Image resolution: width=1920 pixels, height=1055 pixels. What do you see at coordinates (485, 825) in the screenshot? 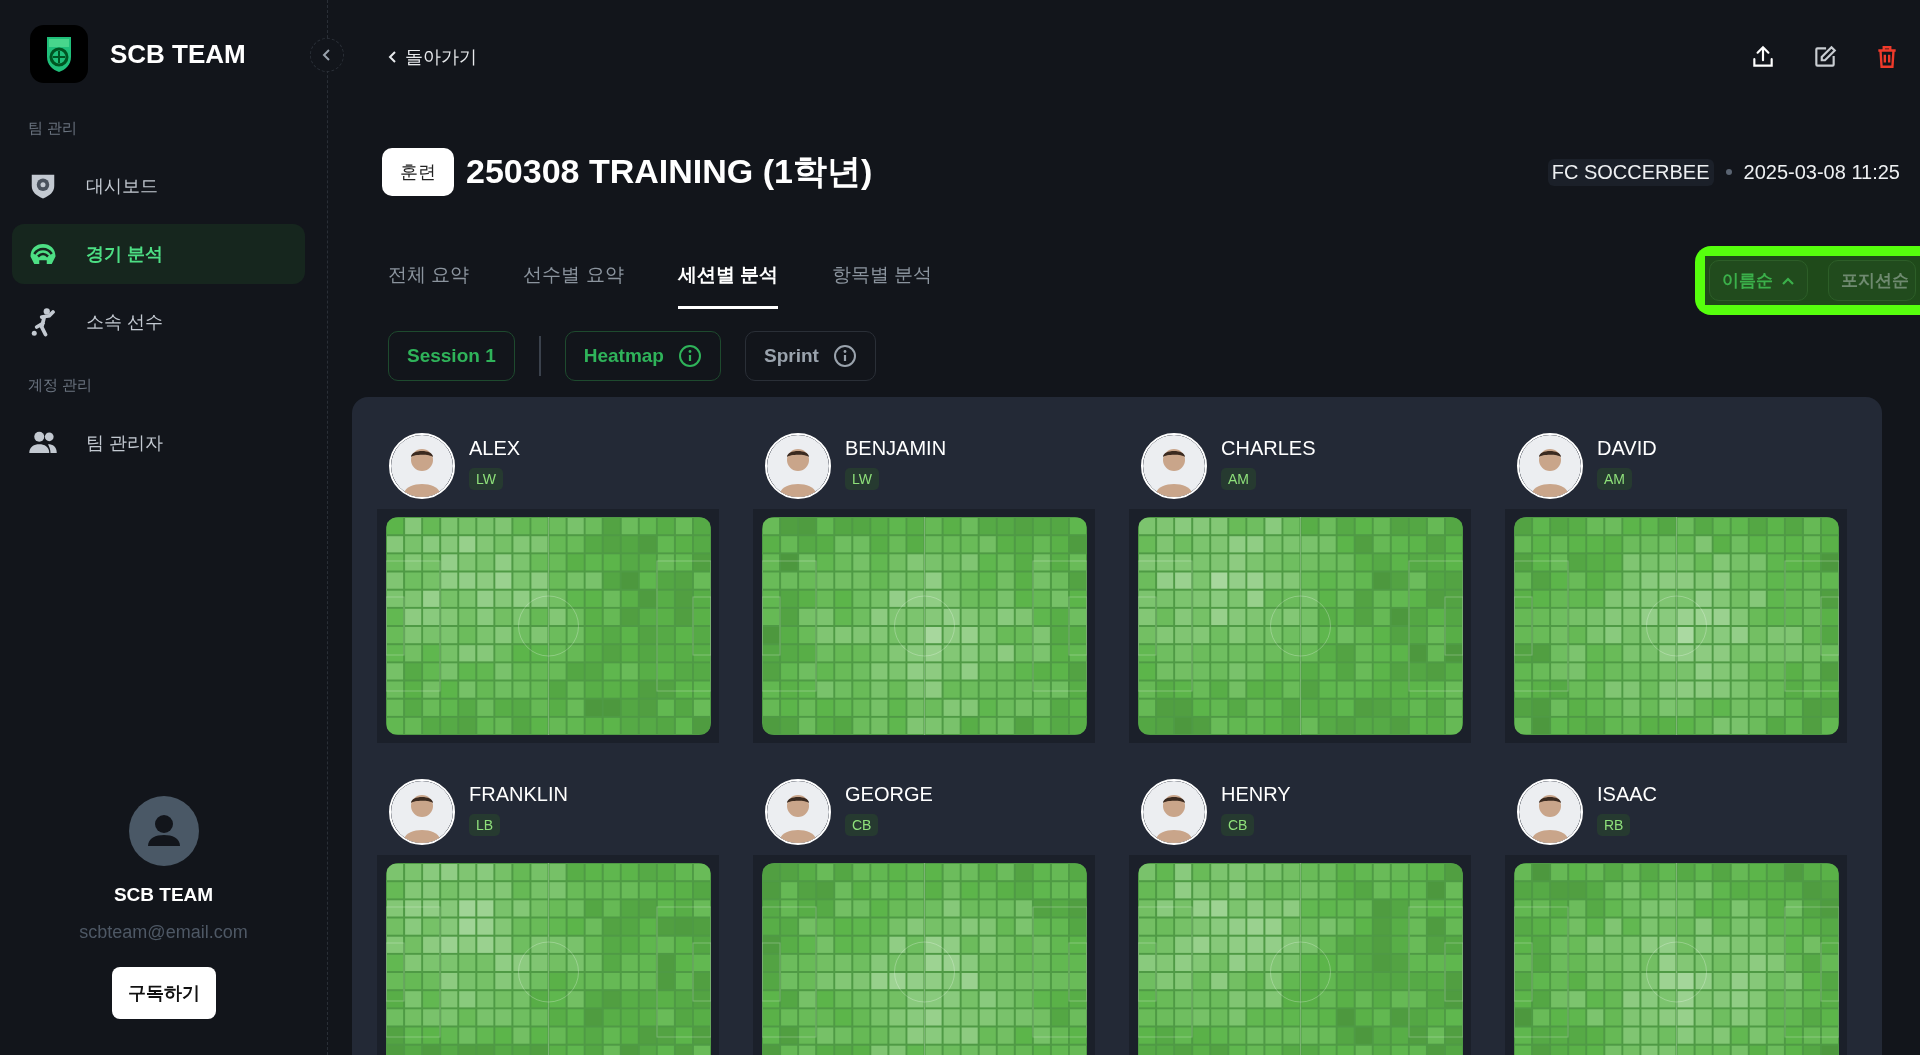
I see `position-tag: LB` at bounding box center [485, 825].